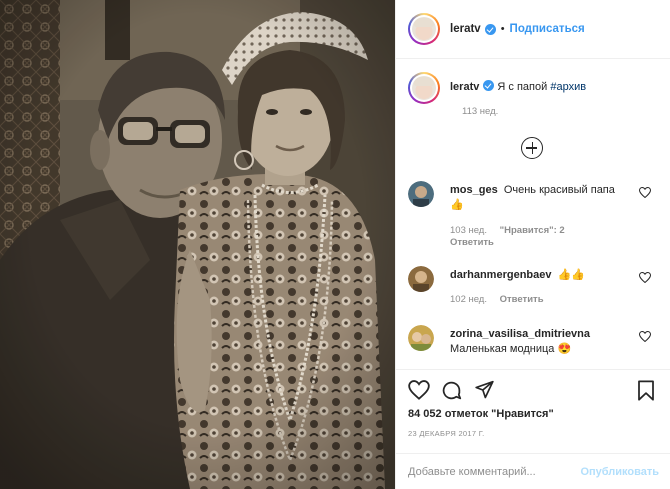 The width and height of the screenshot is (670, 489). I want to click on thumbs-up-emoji: 👍👍, so click(571, 275).